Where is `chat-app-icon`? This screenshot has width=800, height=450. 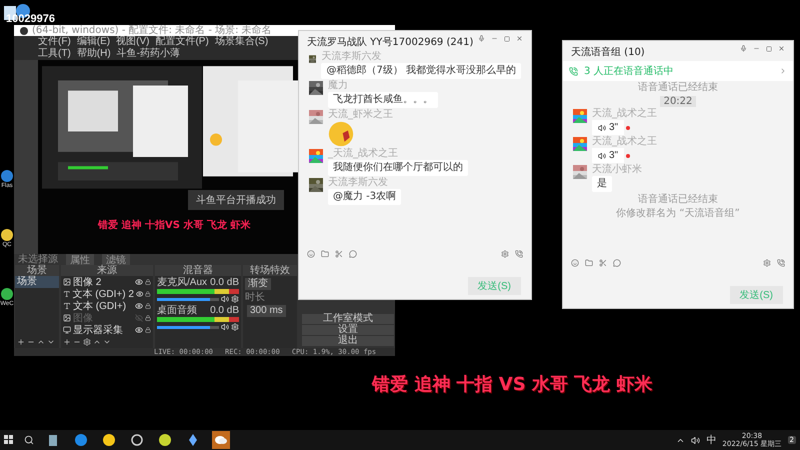
chat-app-icon is located at coordinates (221, 440).